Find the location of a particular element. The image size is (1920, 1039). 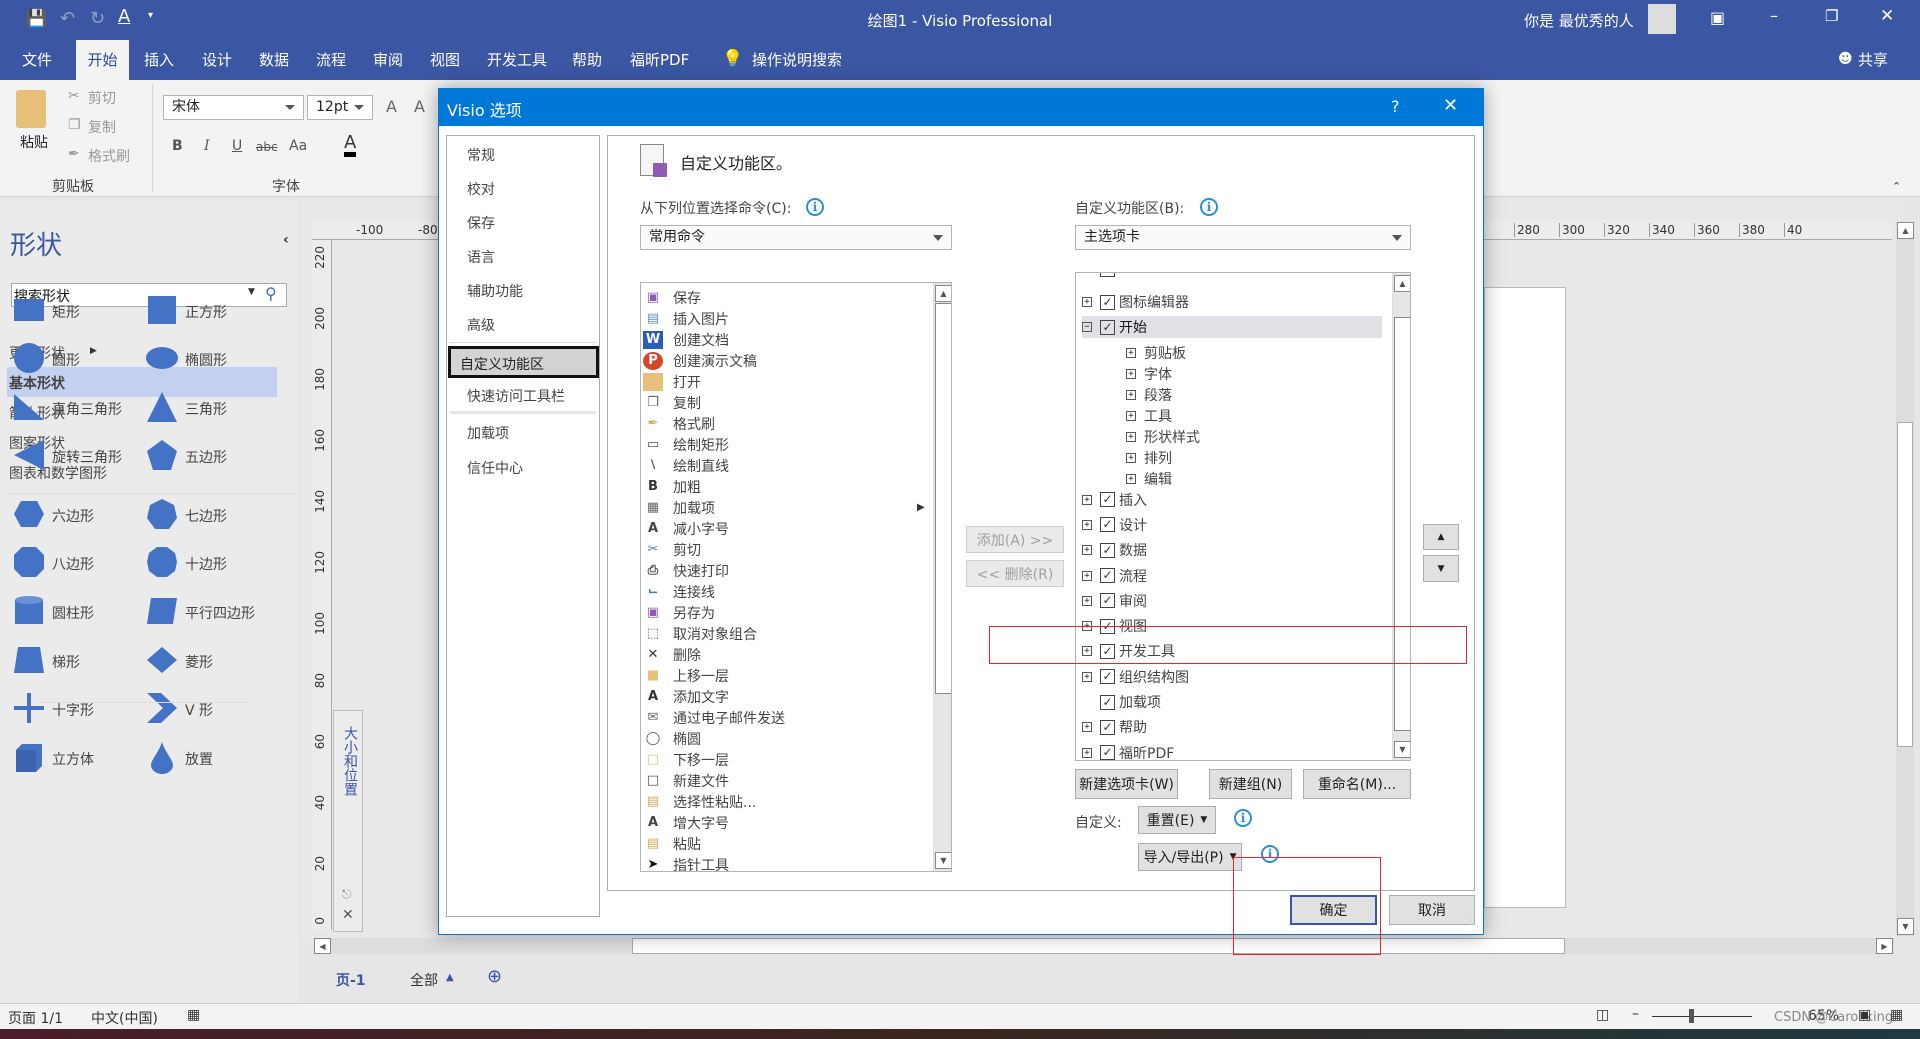

shape-item: 七边形 is located at coordinates (186, 516).